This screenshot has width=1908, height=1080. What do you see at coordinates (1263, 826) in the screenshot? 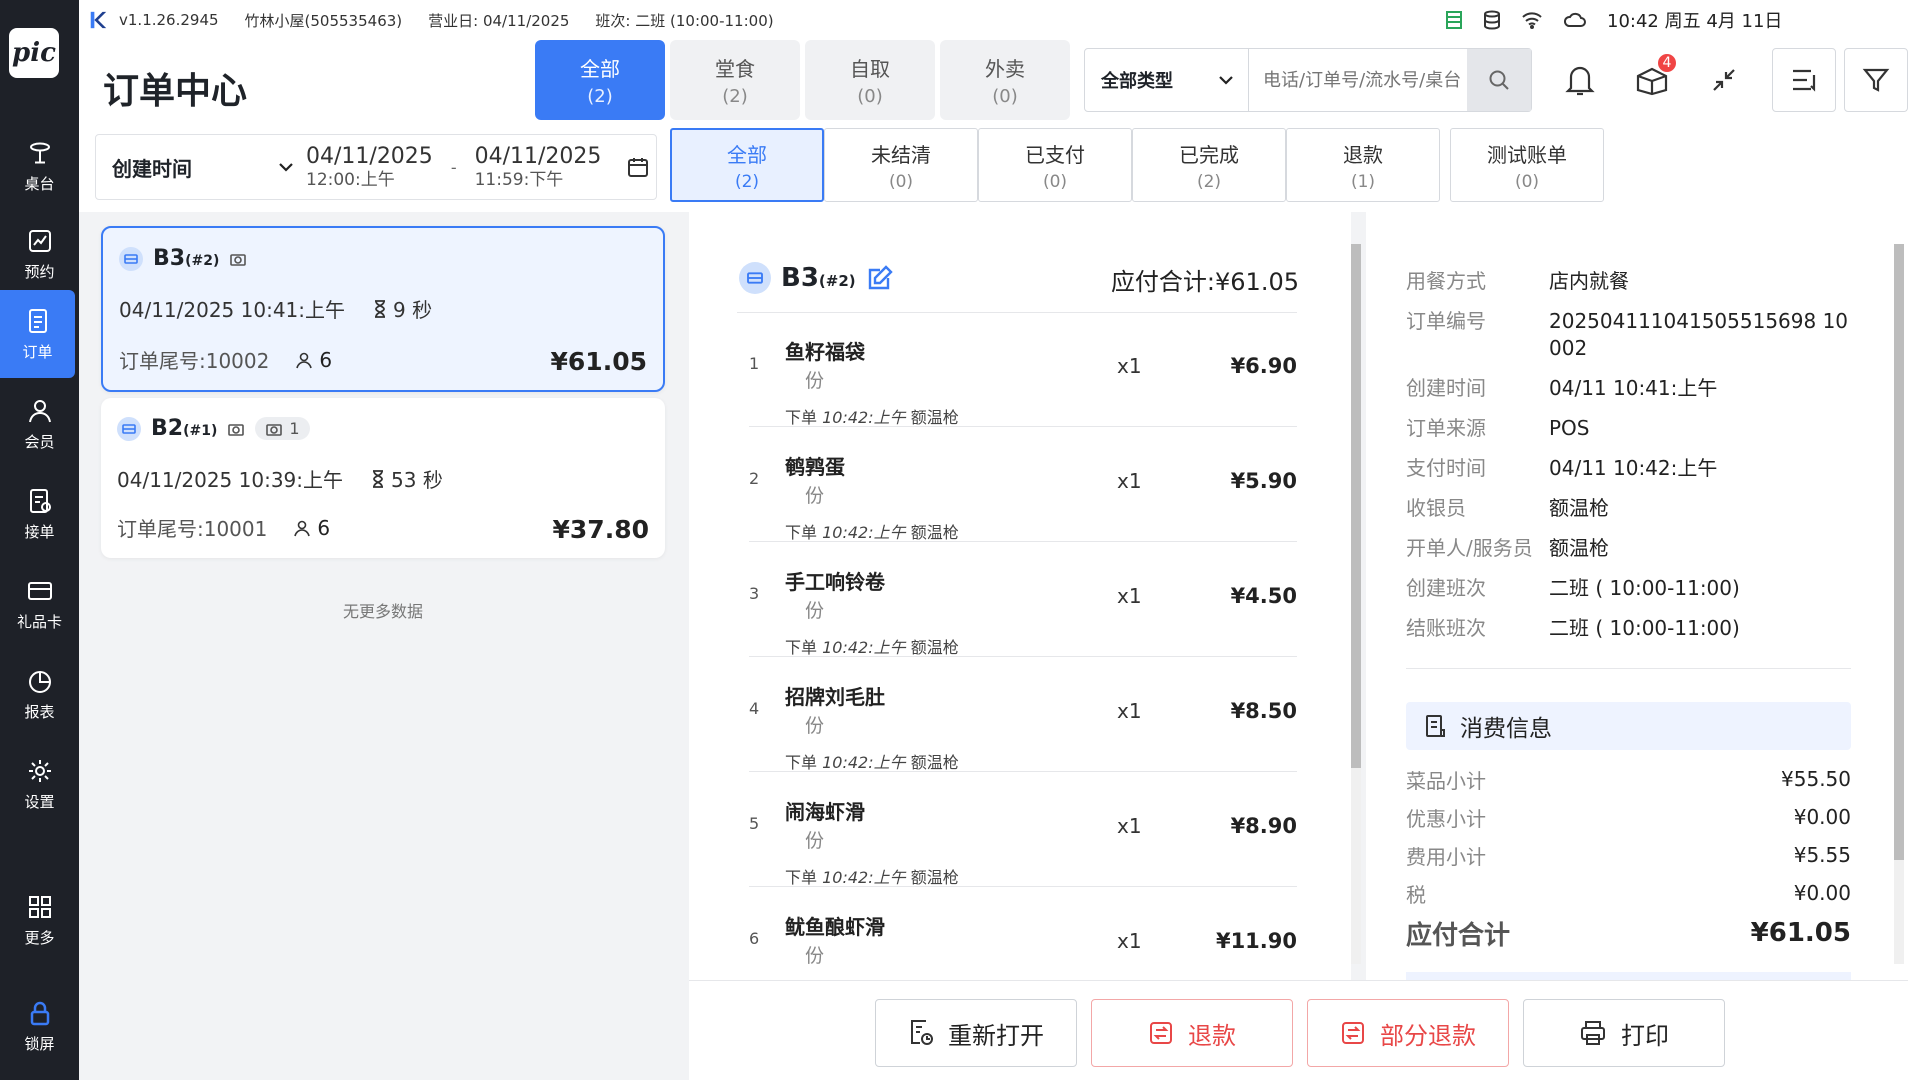
I see `item-price: ¥8.90` at bounding box center [1263, 826].